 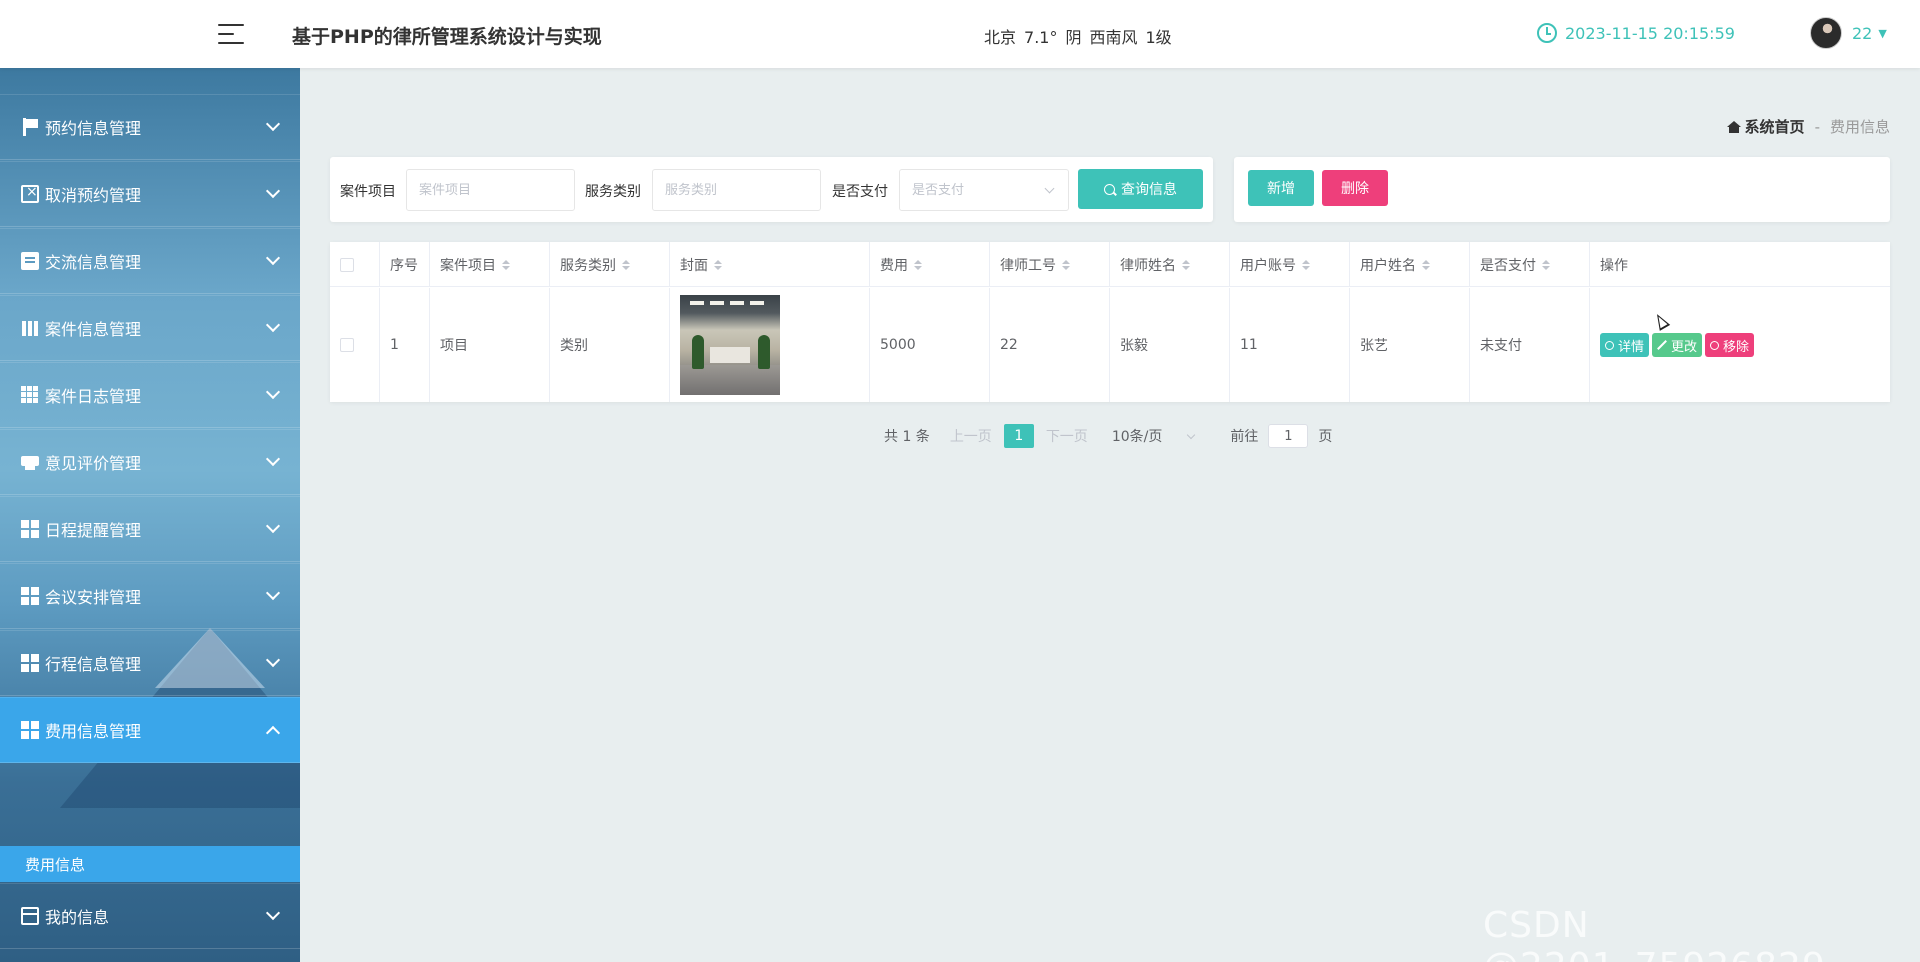 What do you see at coordinates (30, 916) in the screenshot?
I see `card-icon` at bounding box center [30, 916].